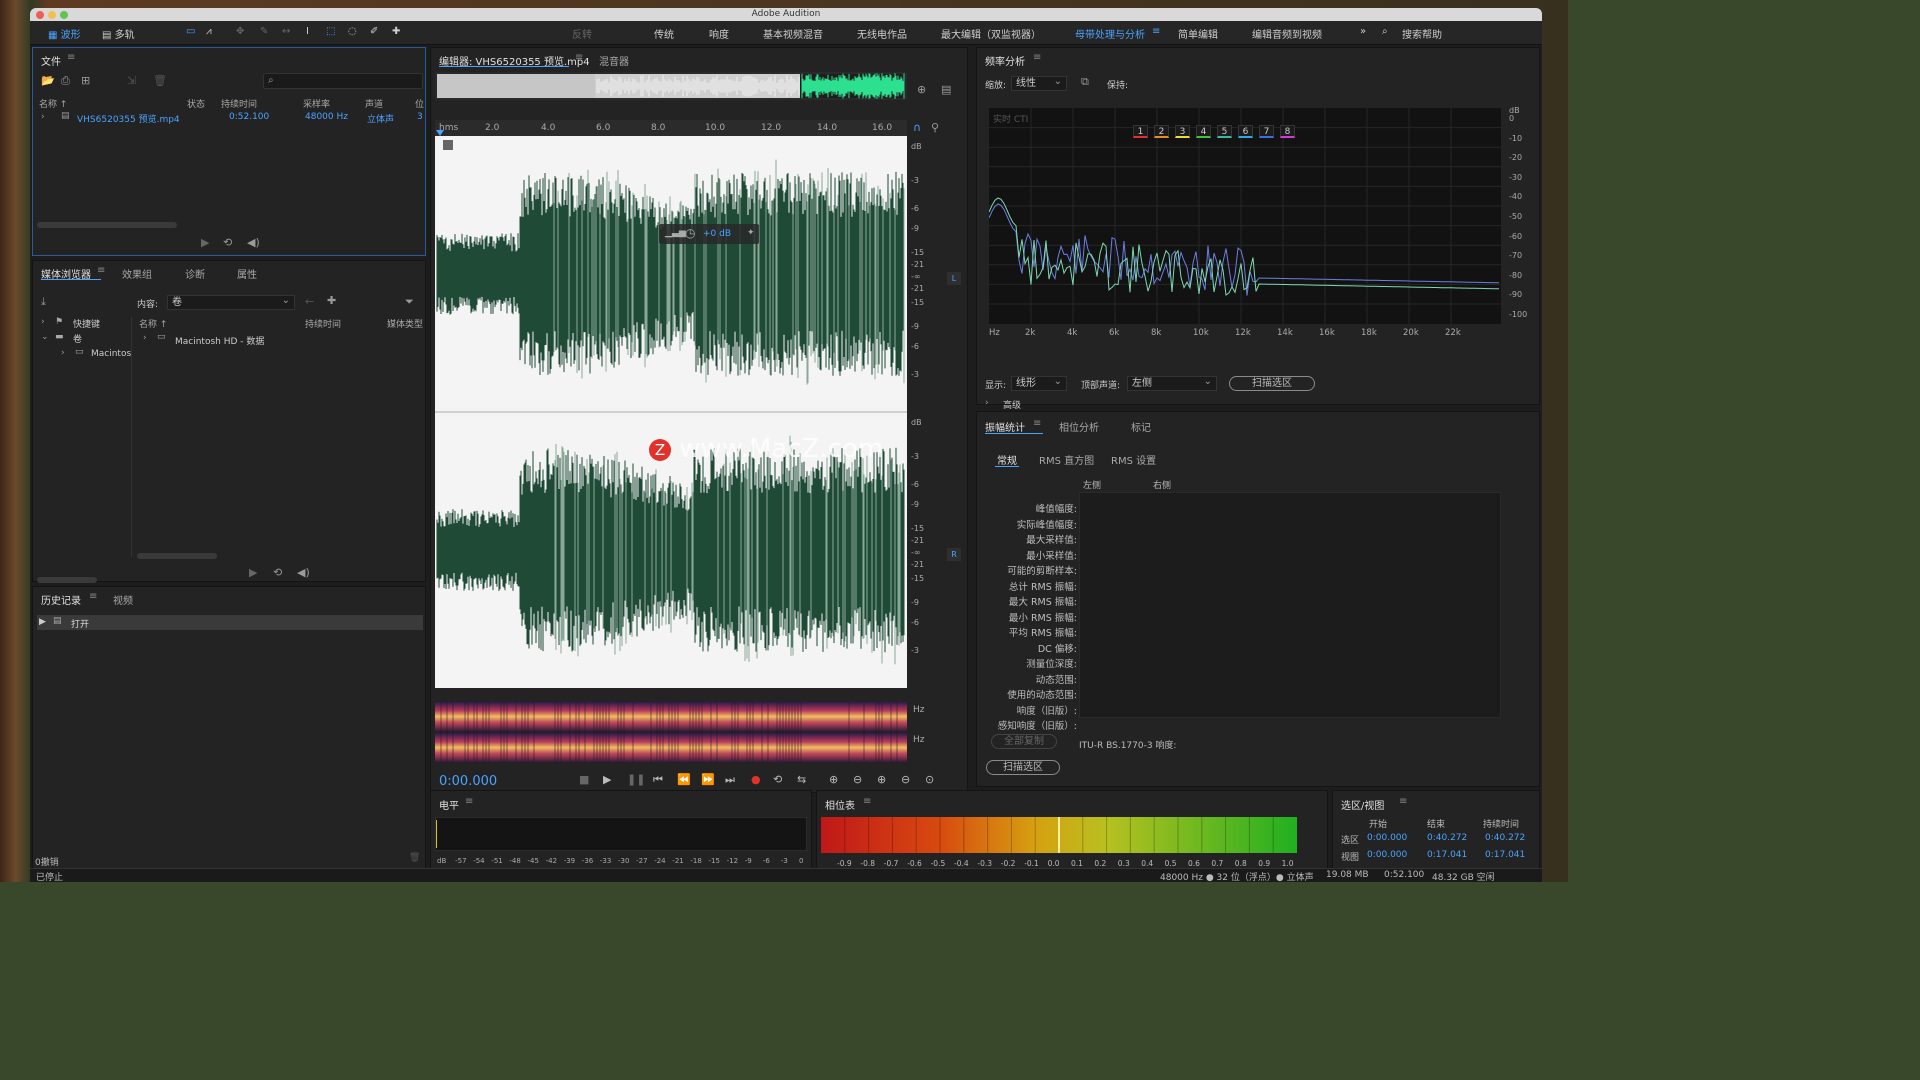 Image resolution: width=1920 pixels, height=1080 pixels. Describe the element at coordinates (131, 81) in the screenshot. I see `insert-icon: ⇲` at that location.